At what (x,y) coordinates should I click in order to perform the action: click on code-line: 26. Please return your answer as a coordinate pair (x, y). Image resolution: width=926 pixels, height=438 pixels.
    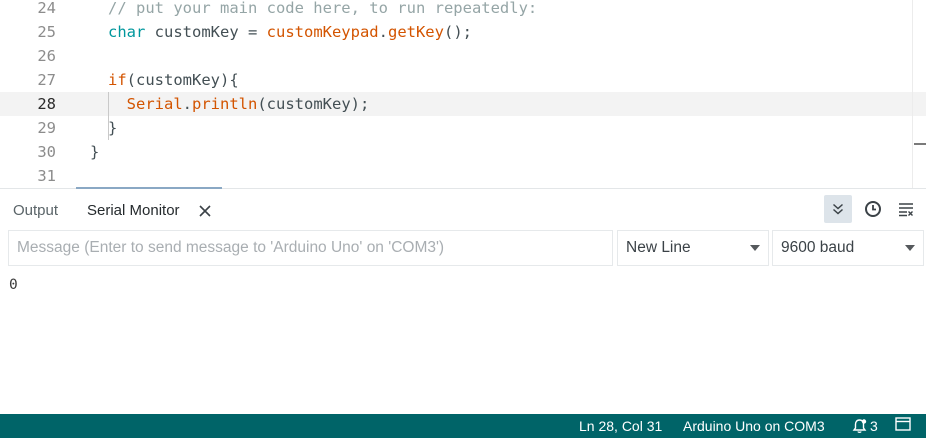
    Looking at the image, I should click on (463, 56).